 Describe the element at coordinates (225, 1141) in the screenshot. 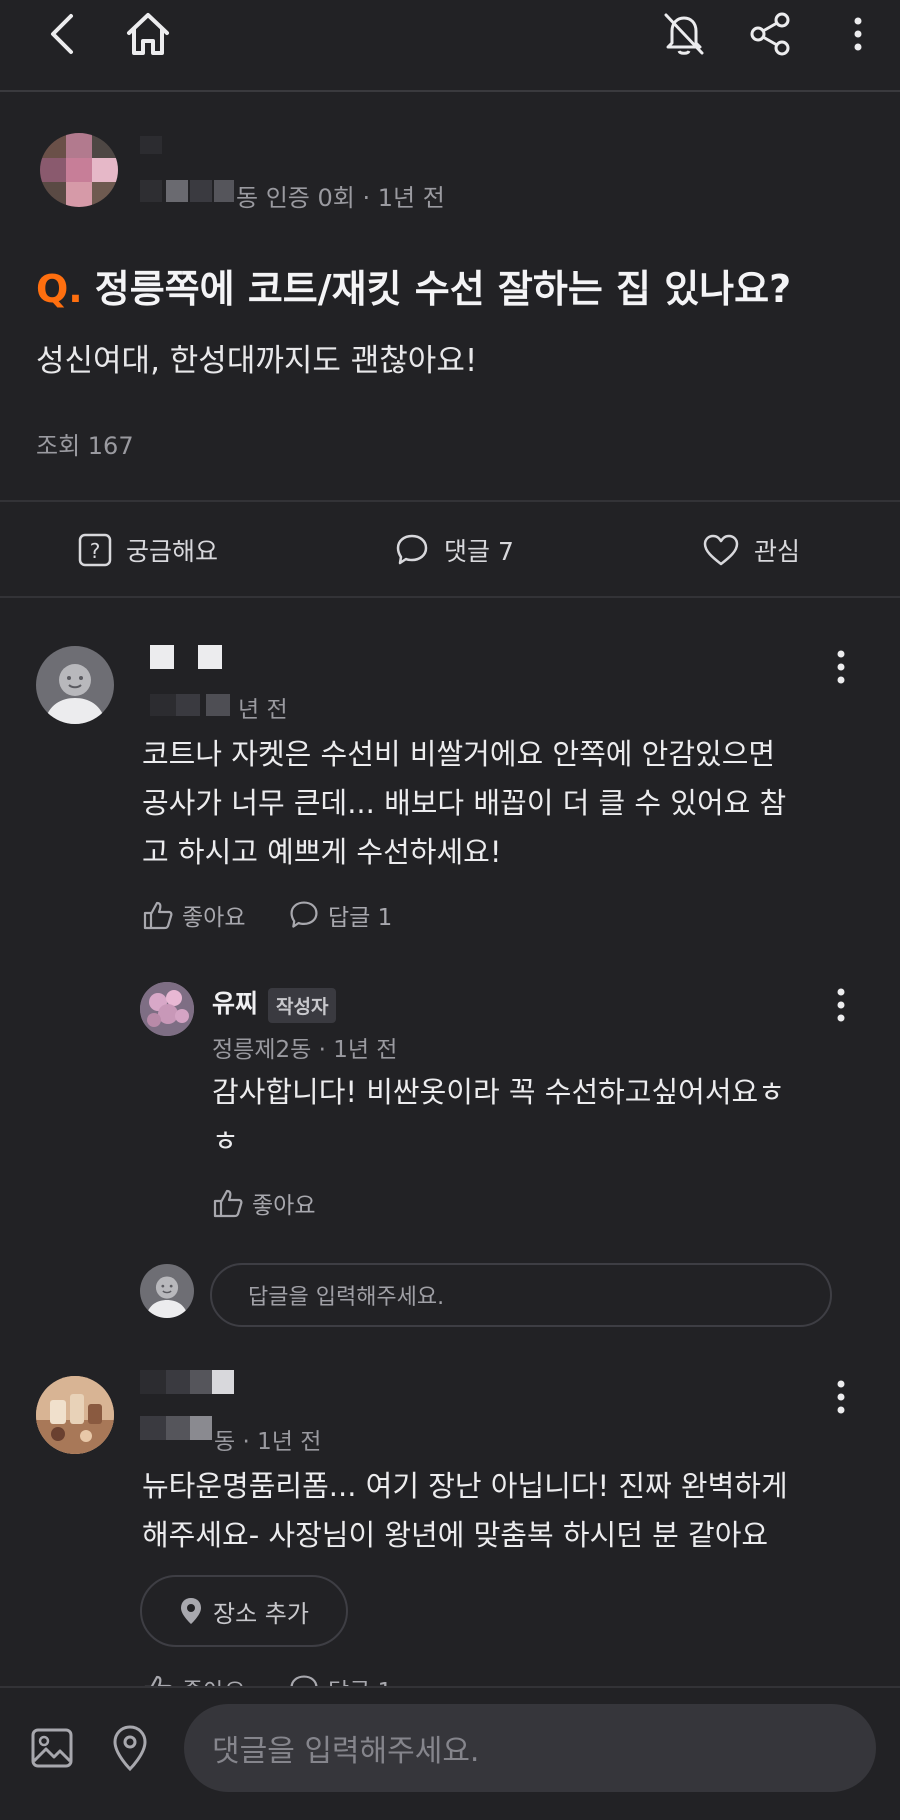

I see `reply-body-line: ㅎ` at that location.